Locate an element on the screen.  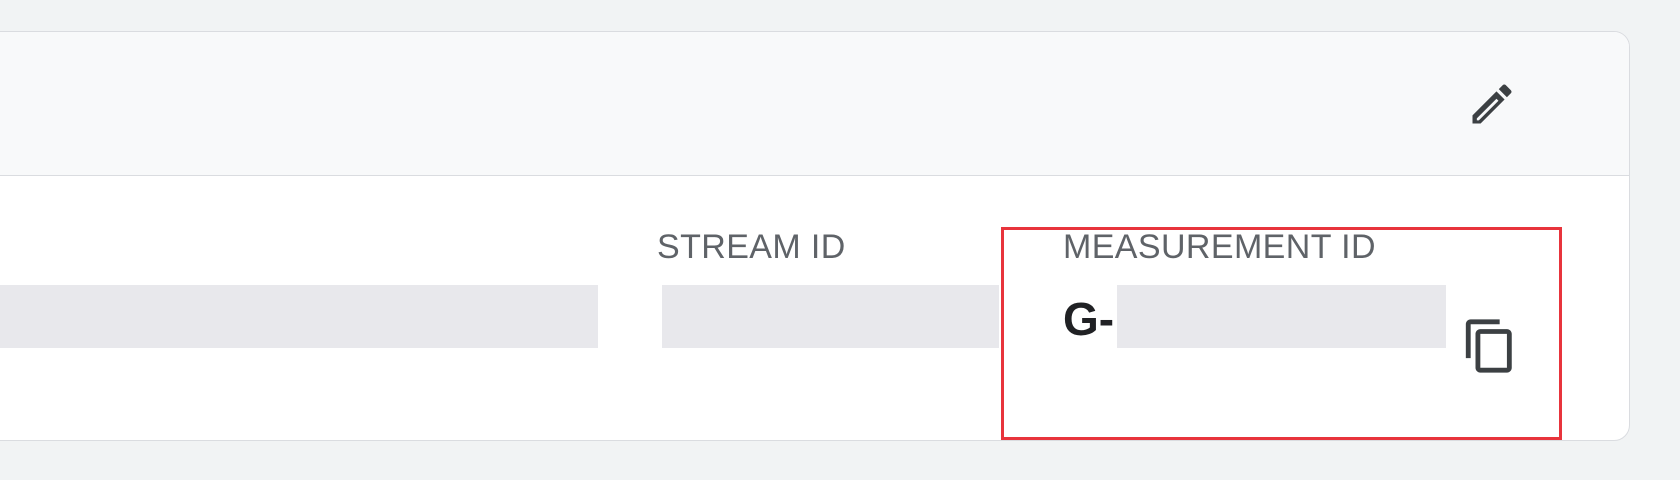
copy-icon is located at coordinates (1488, 346).